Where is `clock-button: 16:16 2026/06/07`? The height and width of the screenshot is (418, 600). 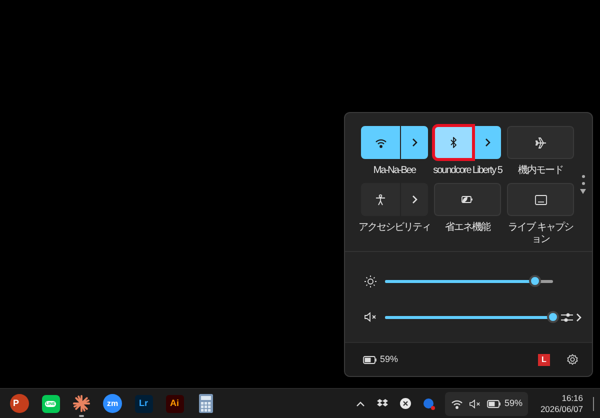 clock-button: 16:16 2026/06/07 is located at coordinates (561, 403).